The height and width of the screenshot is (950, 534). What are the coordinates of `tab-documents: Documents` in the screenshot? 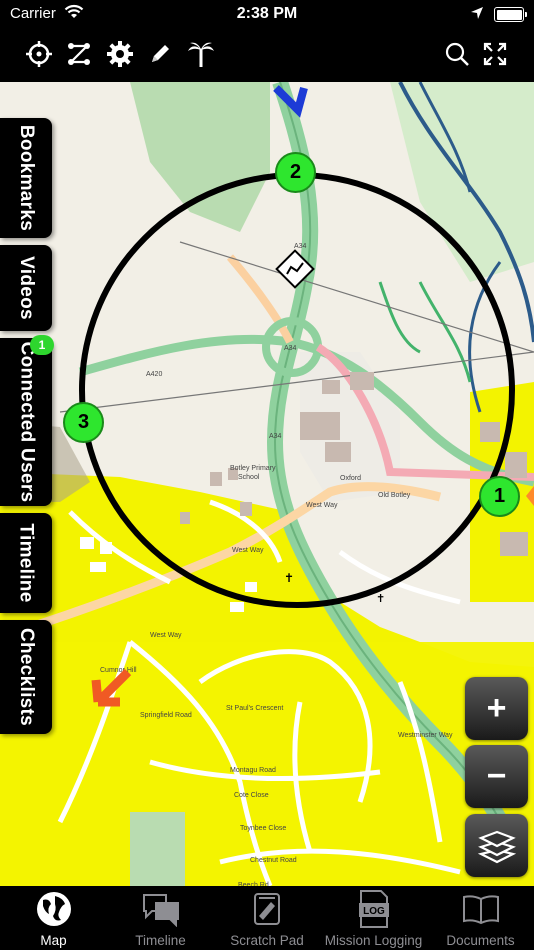 It's located at (480, 918).